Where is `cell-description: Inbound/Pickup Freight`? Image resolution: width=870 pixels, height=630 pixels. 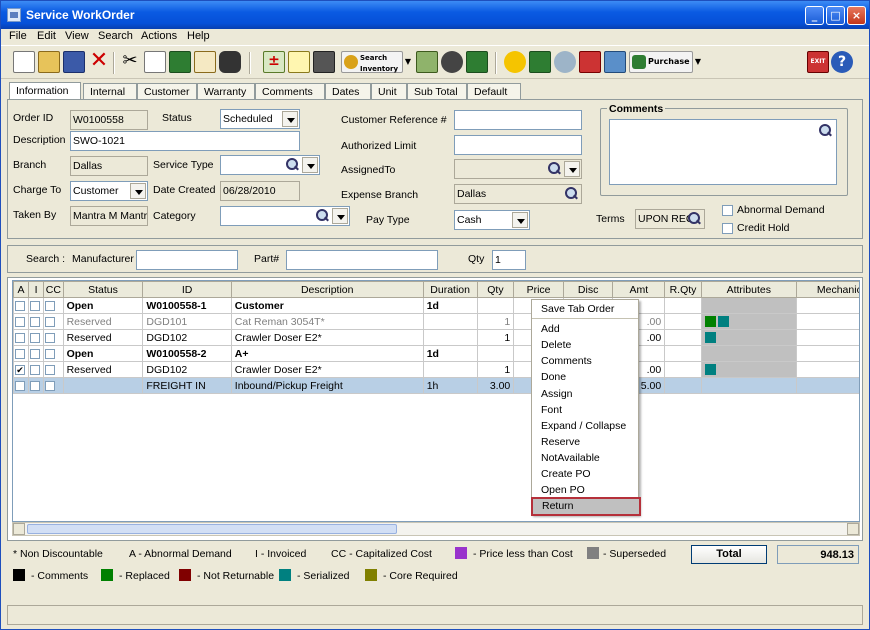 cell-description: Inbound/Pickup Freight is located at coordinates (327, 385).